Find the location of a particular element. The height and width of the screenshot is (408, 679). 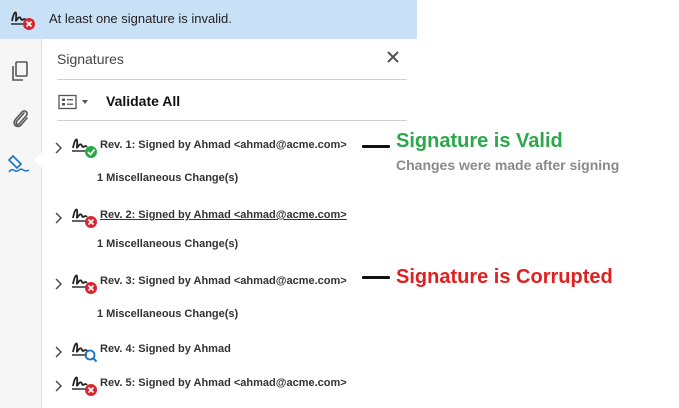

active-tab-caret is located at coordinates (38, 160).